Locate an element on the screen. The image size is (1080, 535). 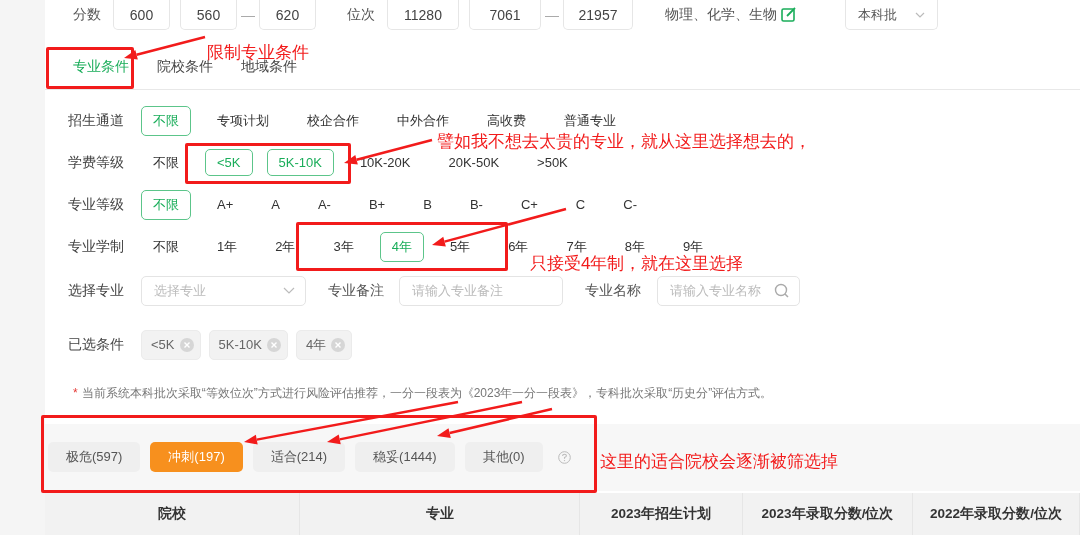
filter-option: A- is located at coordinates (324, 205).